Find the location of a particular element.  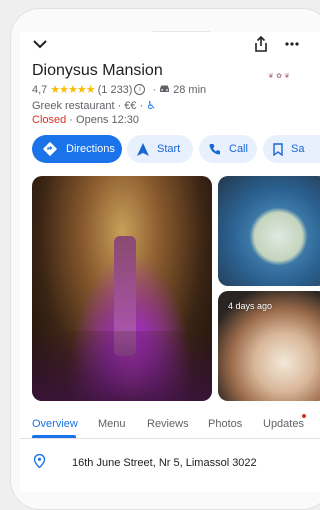

hours-status: Closed · Opens 12:30 is located at coordinates (85, 120).